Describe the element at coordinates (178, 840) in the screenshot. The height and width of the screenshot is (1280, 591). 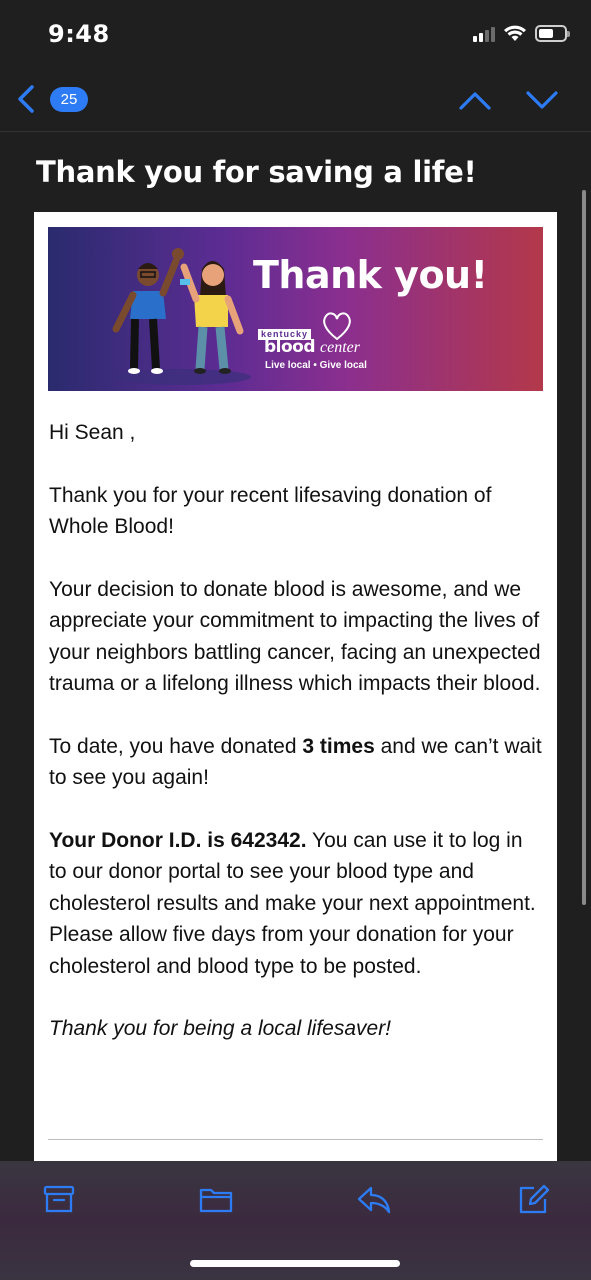
I see `donor-id: Your Donor I.D. is 642342.` at that location.